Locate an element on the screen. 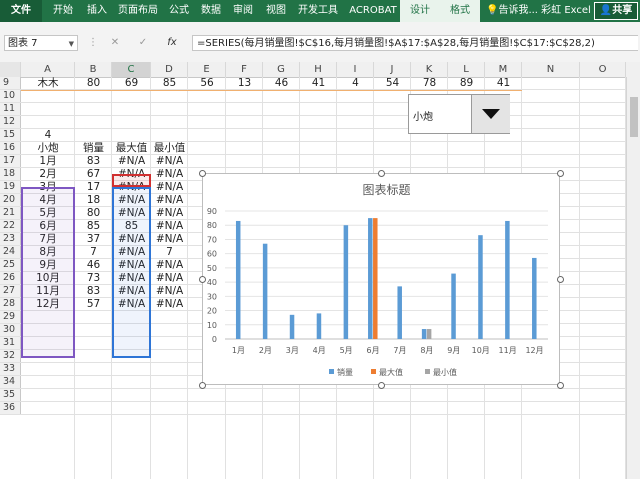 Image resolution: width=640 pixels, height=479 pixels. row-header: 32 is located at coordinates (10, 356).